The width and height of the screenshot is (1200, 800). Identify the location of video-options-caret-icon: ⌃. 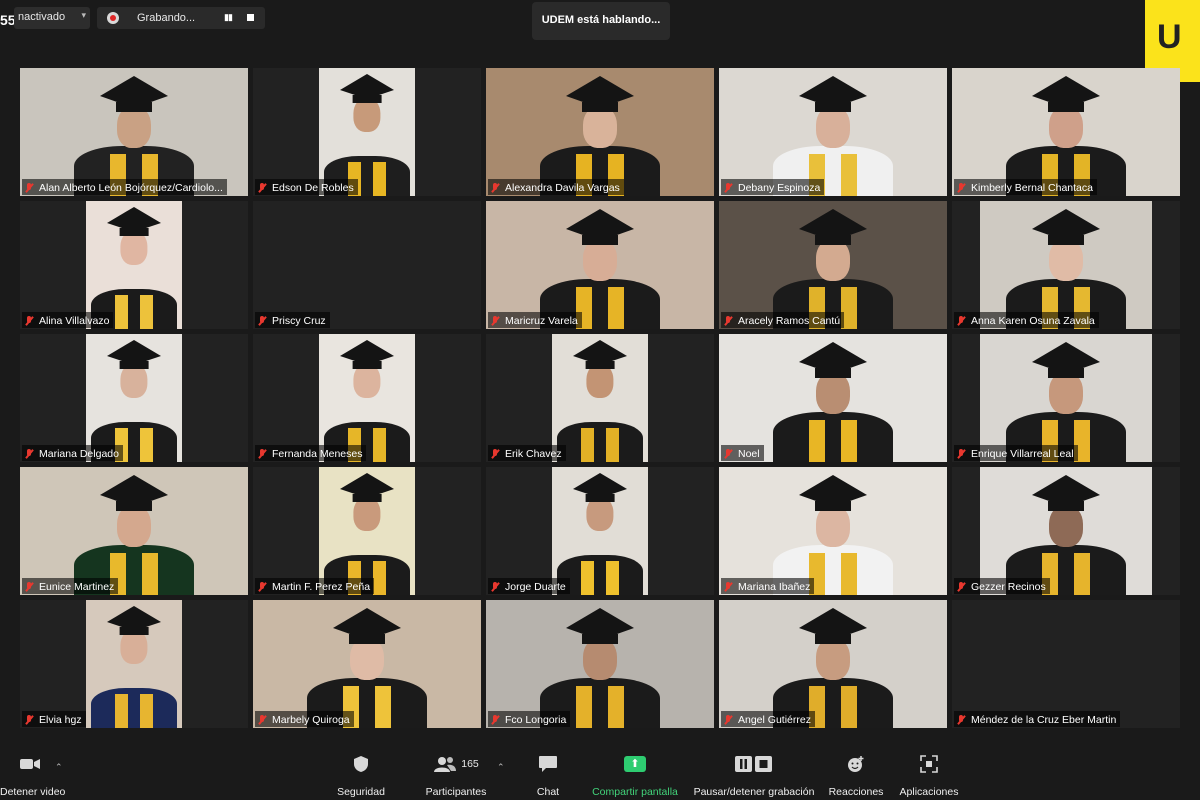
(59, 767).